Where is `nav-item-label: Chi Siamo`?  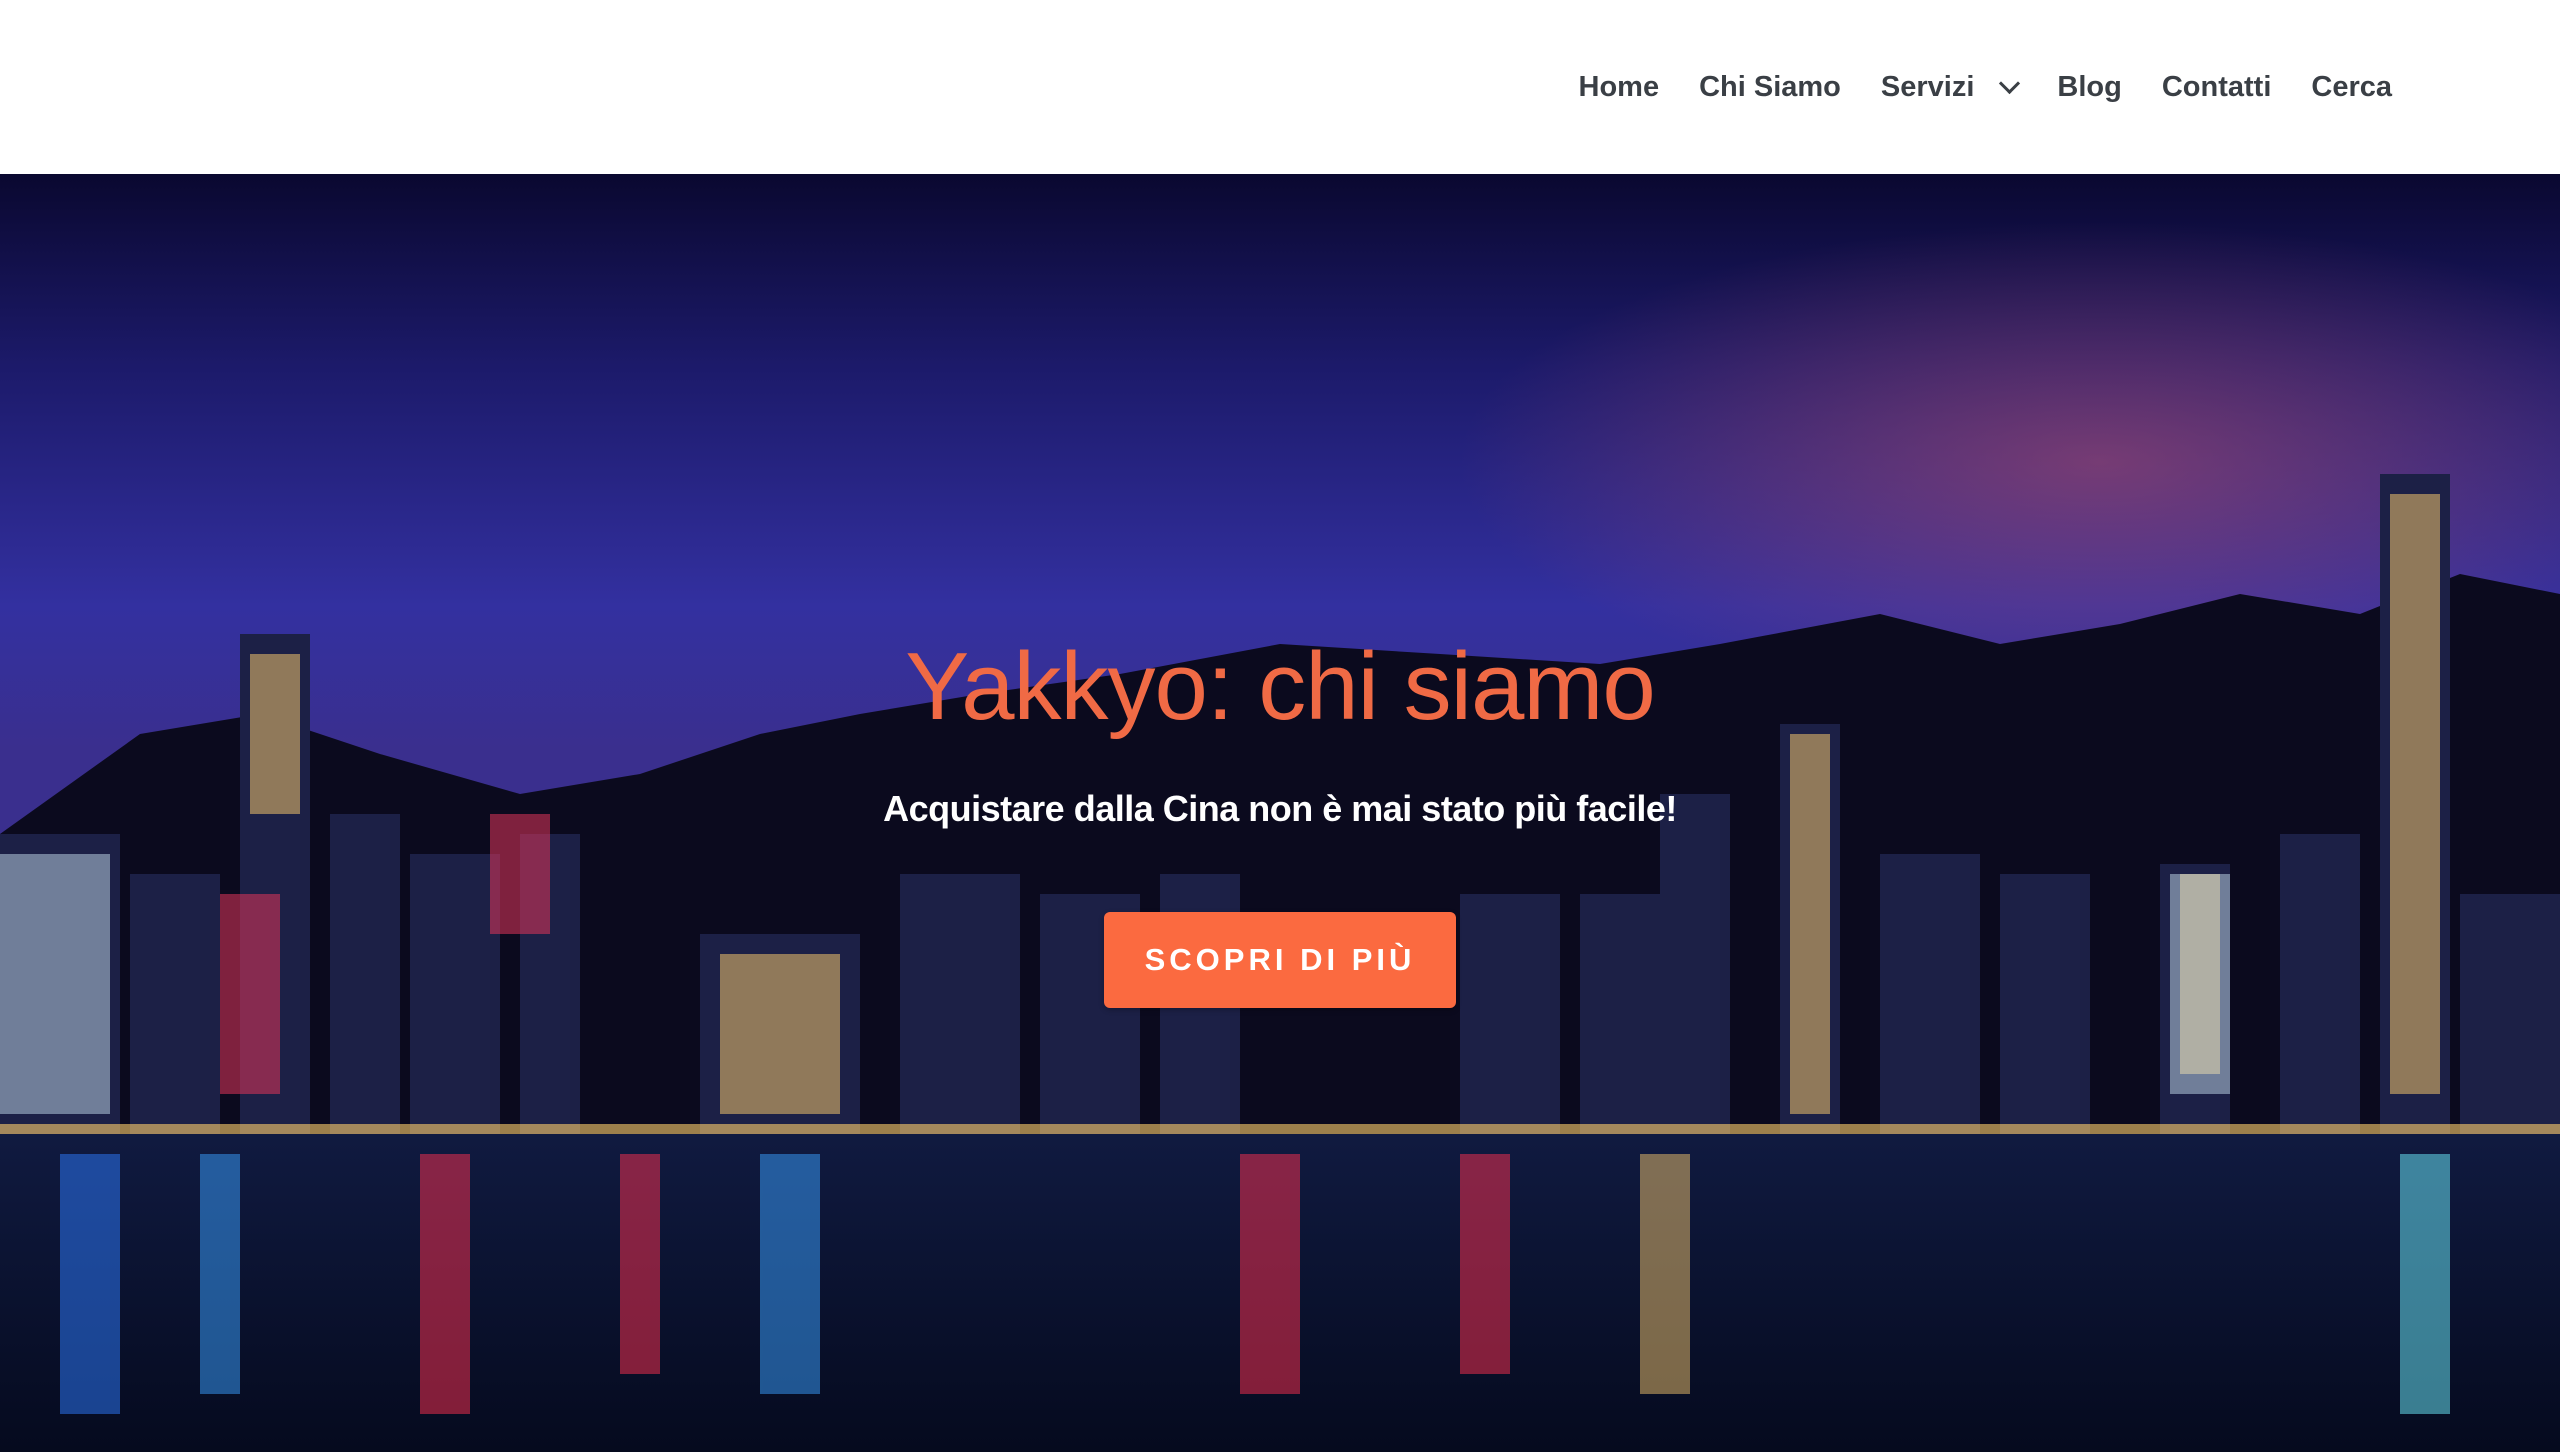
nav-item-label: Chi Siamo is located at coordinates (1770, 86).